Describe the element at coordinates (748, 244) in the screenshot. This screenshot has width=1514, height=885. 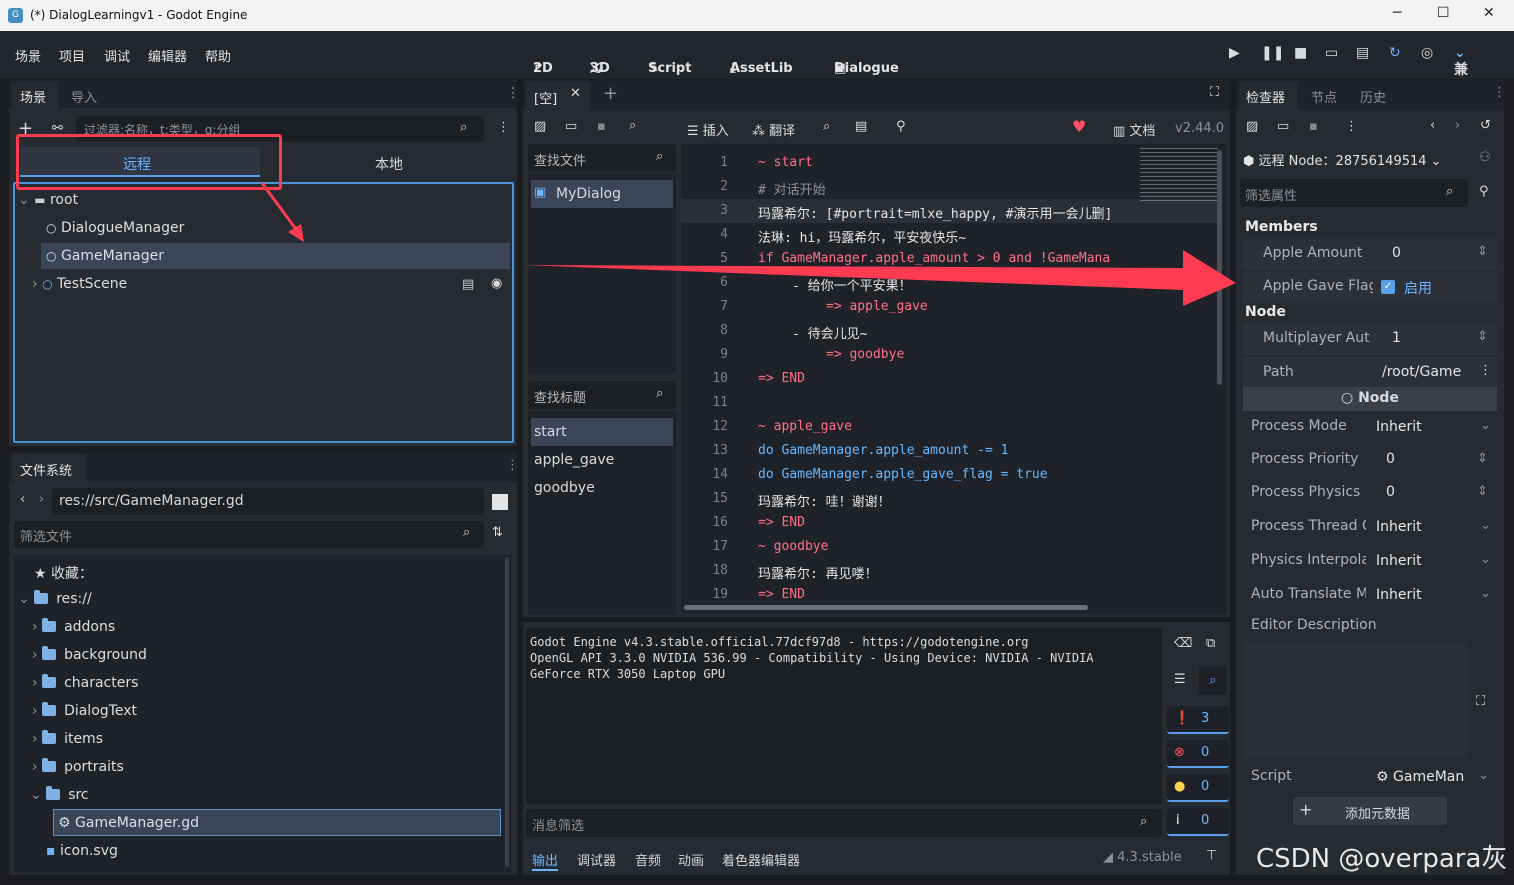
I see `annotation-arrows` at that location.